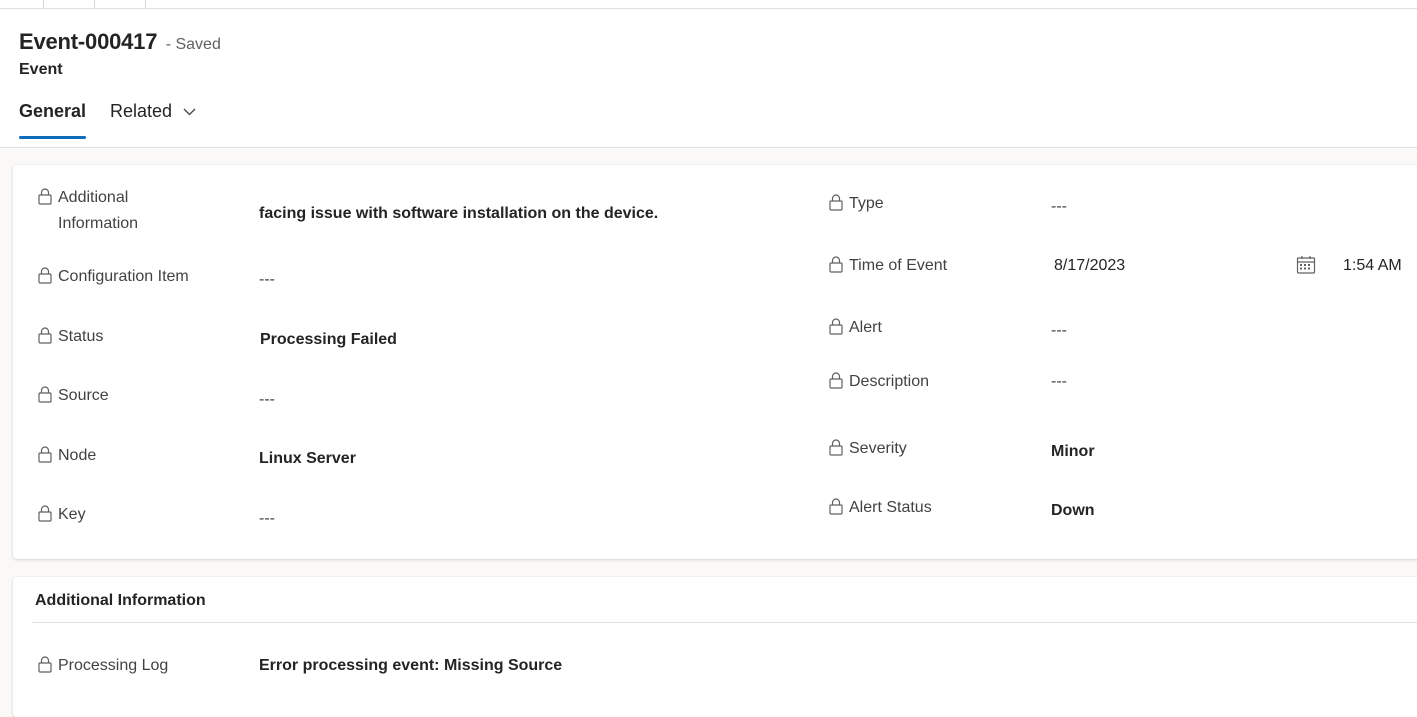  Describe the element at coordinates (123, 276) in the screenshot. I see `label-text: Configuration Item` at that location.